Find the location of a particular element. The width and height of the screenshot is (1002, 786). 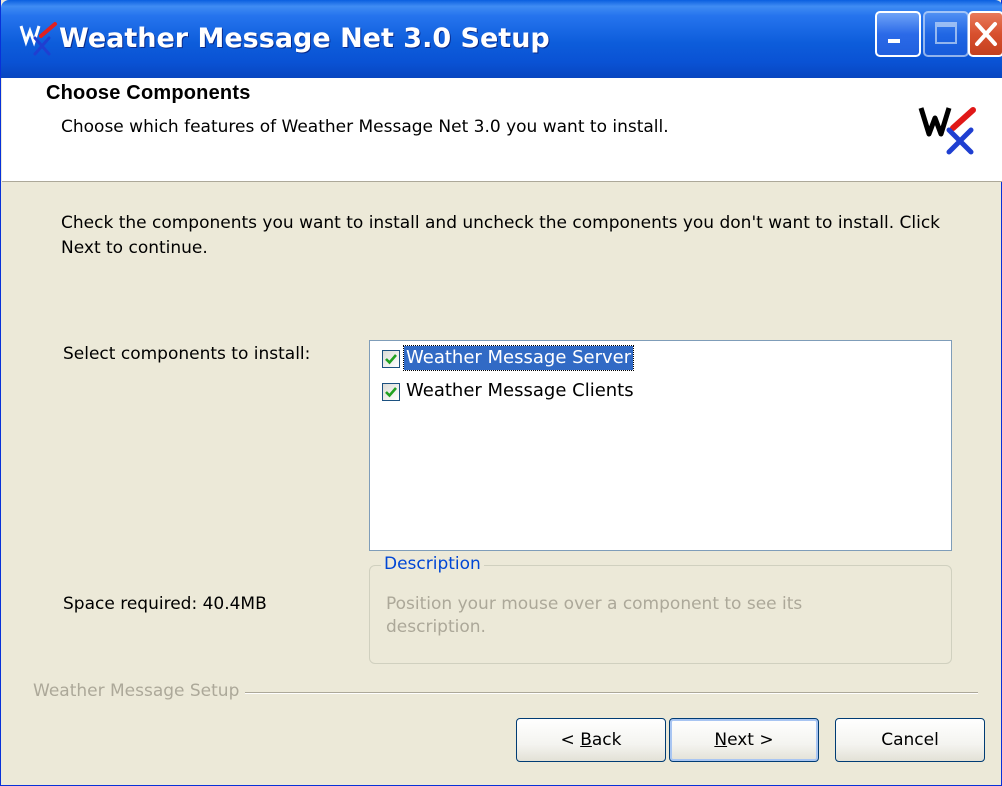

space-required-label: Space required: 40.4MB is located at coordinates (165, 604).